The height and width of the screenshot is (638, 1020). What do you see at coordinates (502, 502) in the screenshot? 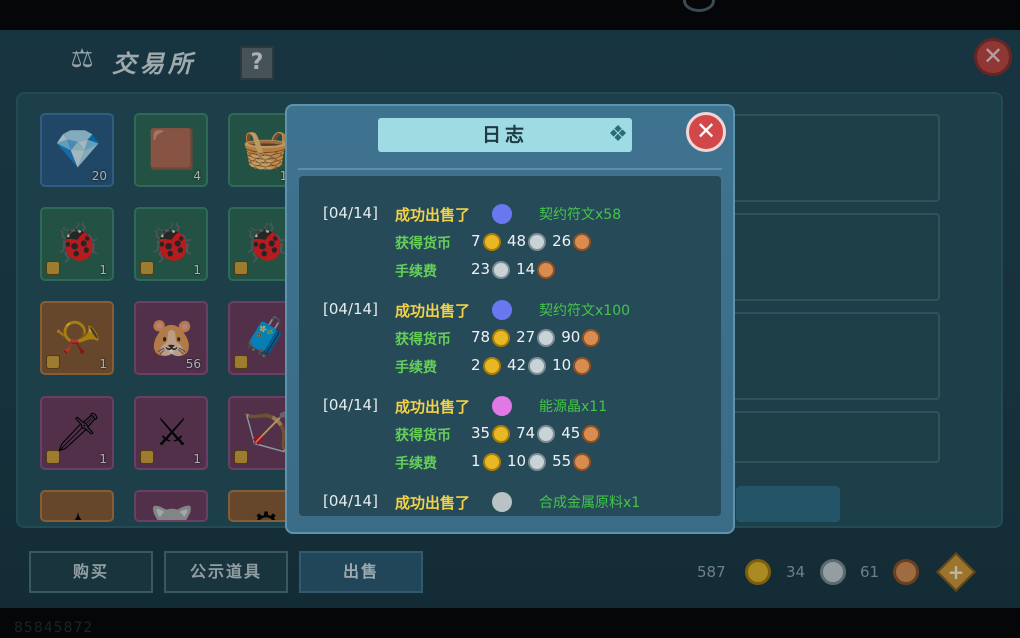
I see `axe-icon` at bounding box center [502, 502].